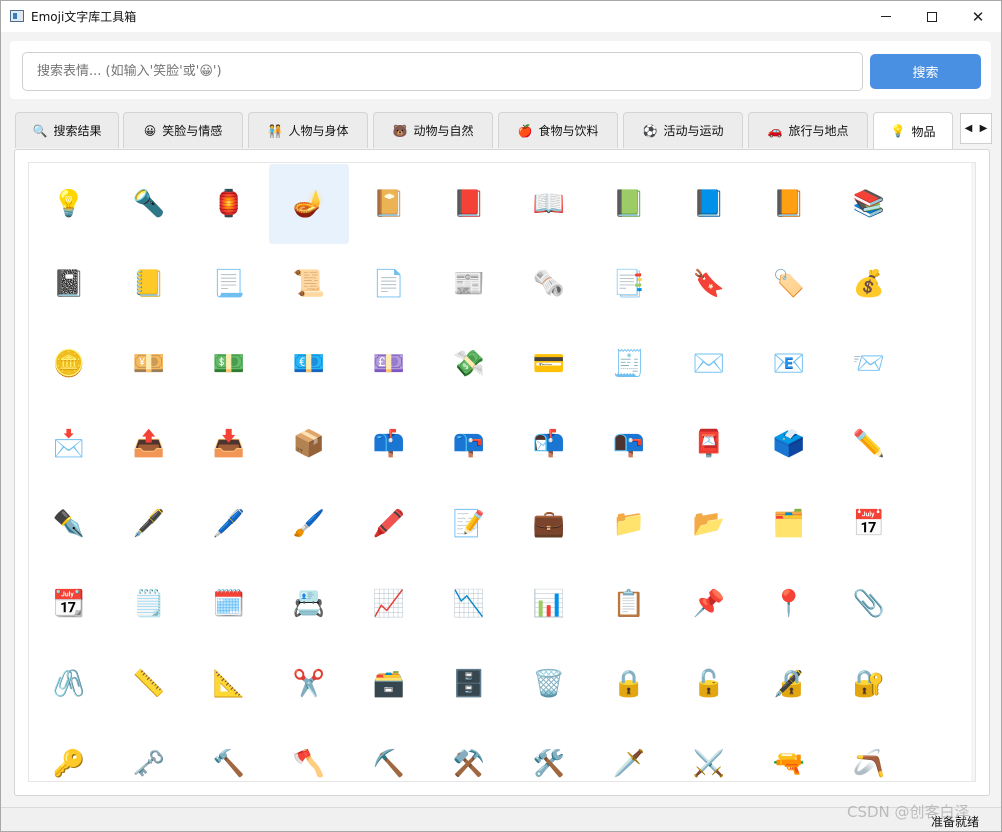 The height and width of the screenshot is (832, 1002). What do you see at coordinates (629, 752) in the screenshot?
I see `emoji-button: 🗡️` at bounding box center [629, 752].